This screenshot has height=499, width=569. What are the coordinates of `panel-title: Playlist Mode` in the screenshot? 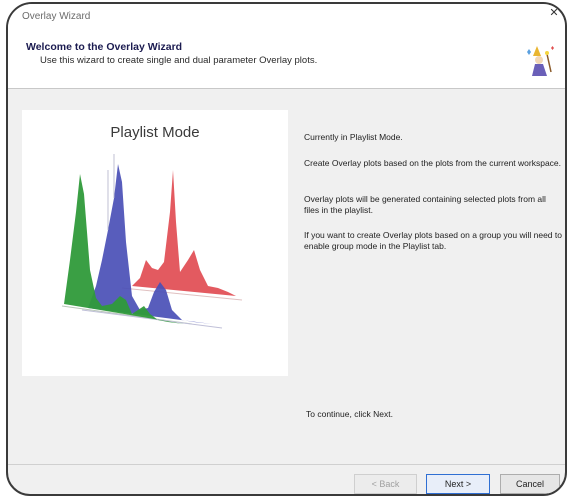 It's located at (155, 132).